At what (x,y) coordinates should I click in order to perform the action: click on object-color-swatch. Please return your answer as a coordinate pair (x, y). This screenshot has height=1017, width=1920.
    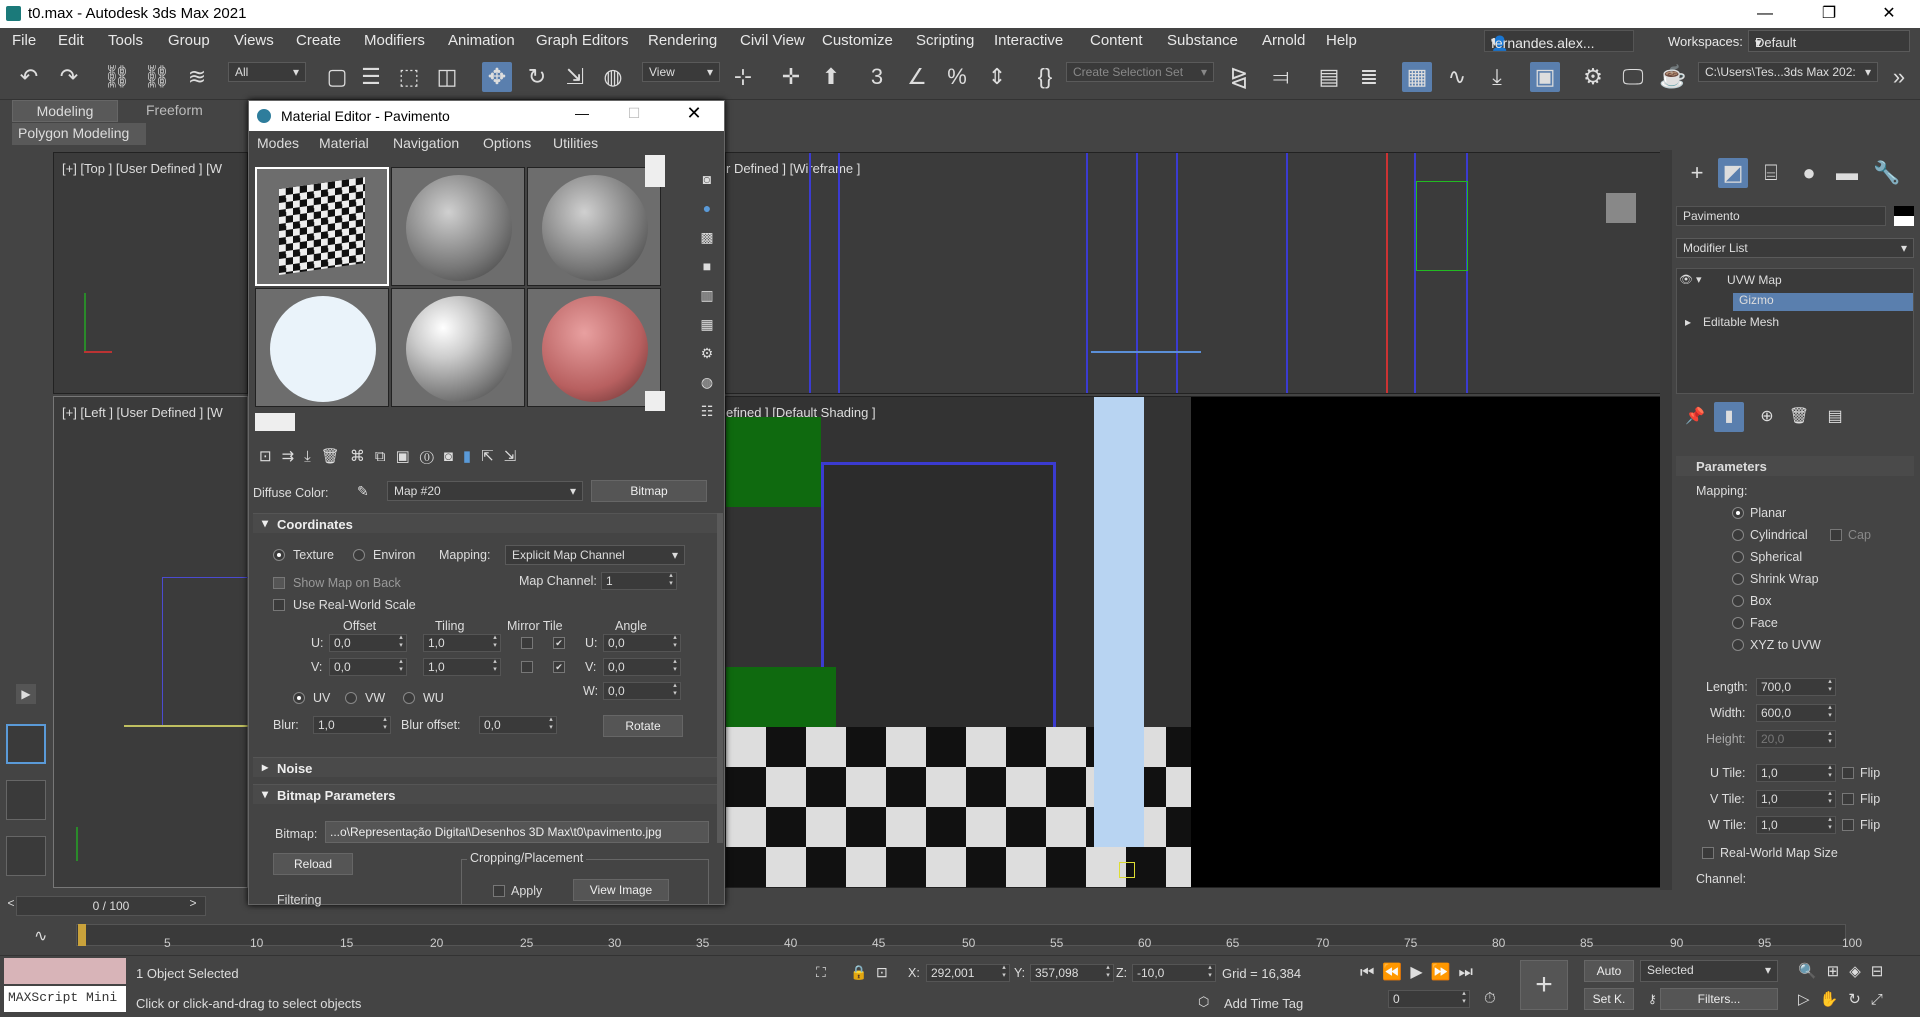
    Looking at the image, I should click on (1904, 216).